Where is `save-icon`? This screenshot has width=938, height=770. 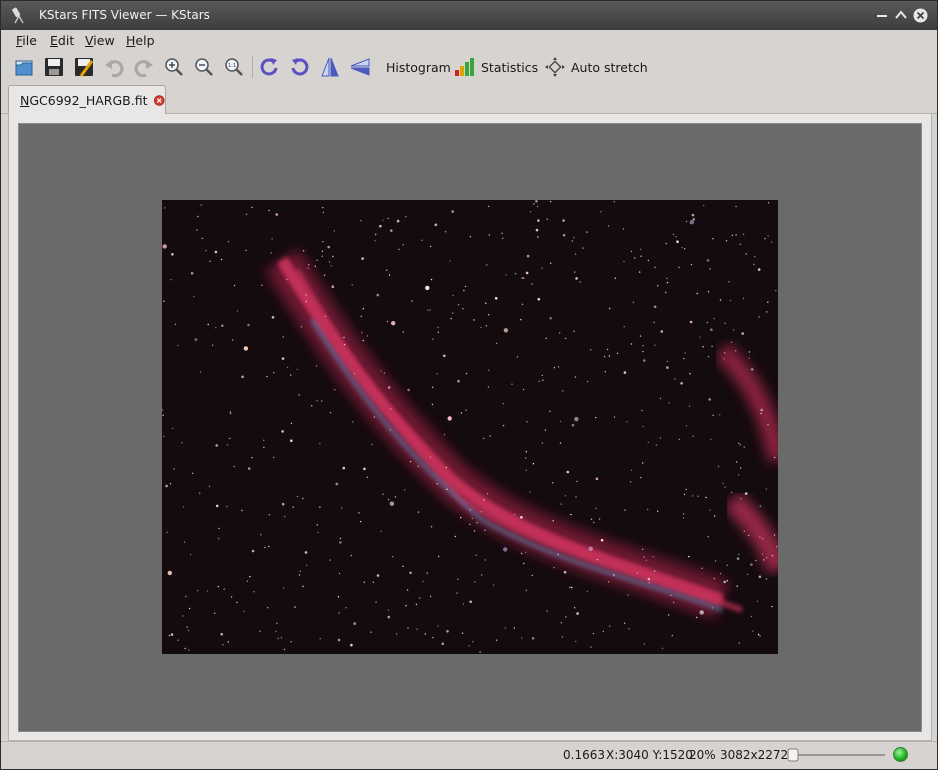
save-icon is located at coordinates (54, 67).